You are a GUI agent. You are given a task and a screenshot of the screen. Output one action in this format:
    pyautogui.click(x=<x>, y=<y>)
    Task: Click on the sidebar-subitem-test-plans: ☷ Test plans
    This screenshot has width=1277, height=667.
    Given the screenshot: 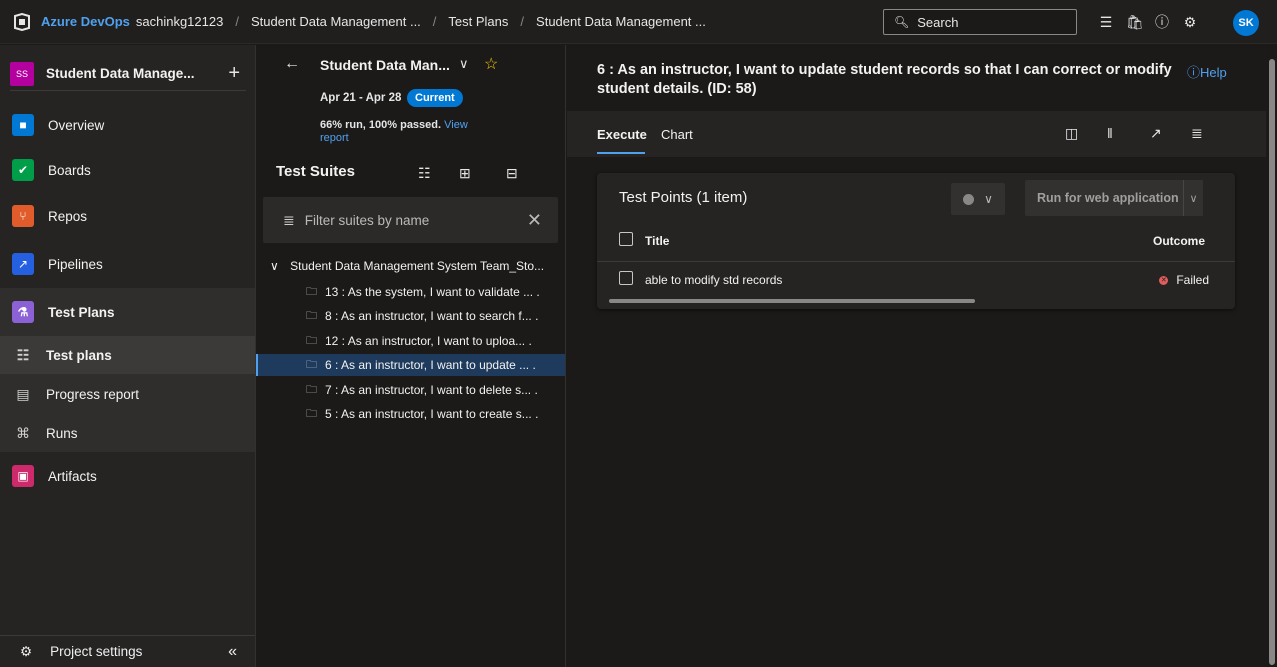 What is the action you would take?
    pyautogui.click(x=127, y=355)
    